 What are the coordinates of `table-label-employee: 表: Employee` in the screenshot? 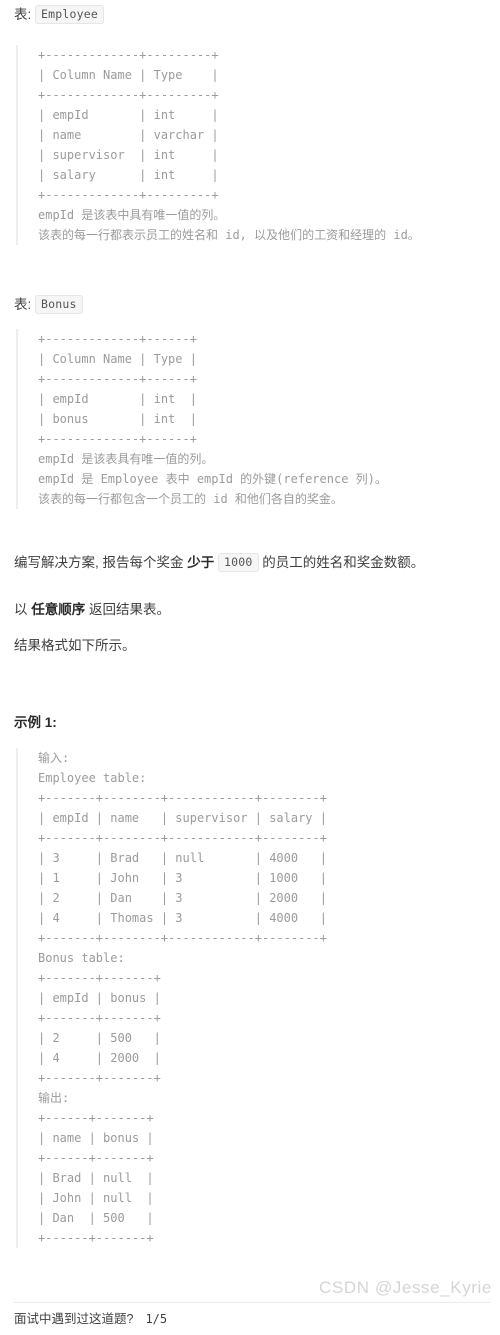 It's located at (52, 14).